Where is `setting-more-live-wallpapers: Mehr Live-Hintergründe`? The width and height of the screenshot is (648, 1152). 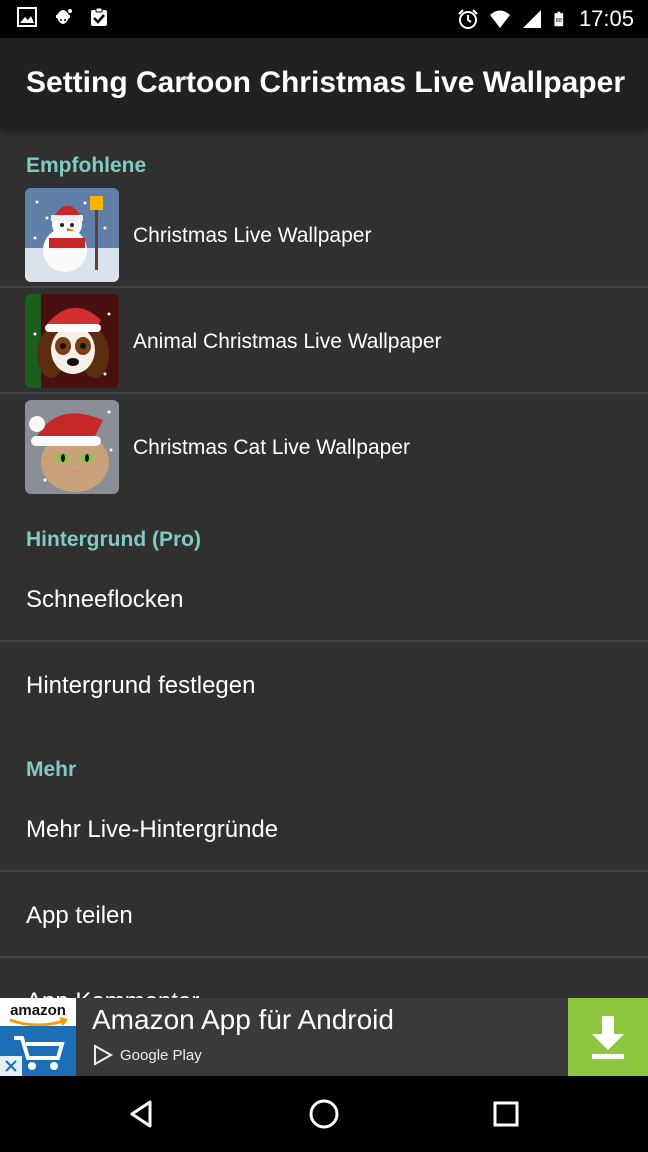
setting-more-live-wallpapers: Mehr Live-Hintergründe is located at coordinates (152, 830).